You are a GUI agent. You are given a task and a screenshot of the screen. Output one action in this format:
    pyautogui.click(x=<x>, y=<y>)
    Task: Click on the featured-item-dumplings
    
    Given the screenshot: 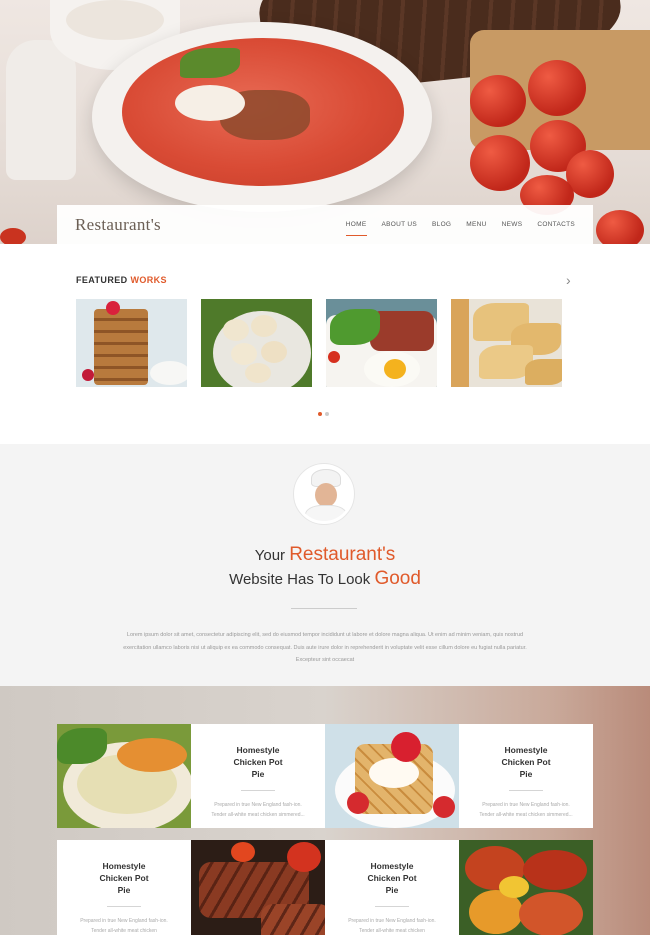 What is the action you would take?
    pyautogui.click(x=256, y=343)
    